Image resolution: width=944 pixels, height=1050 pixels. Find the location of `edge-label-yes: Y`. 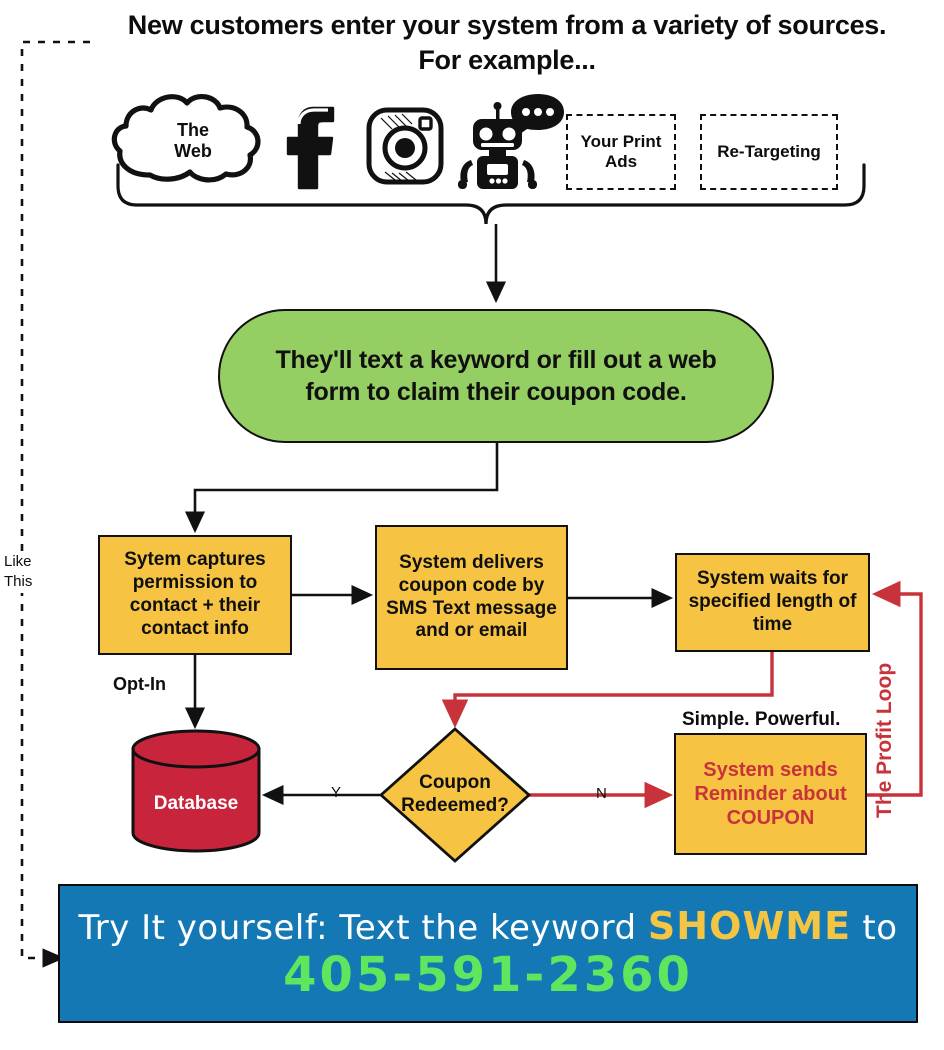

edge-label-yes: Y is located at coordinates (336, 792).